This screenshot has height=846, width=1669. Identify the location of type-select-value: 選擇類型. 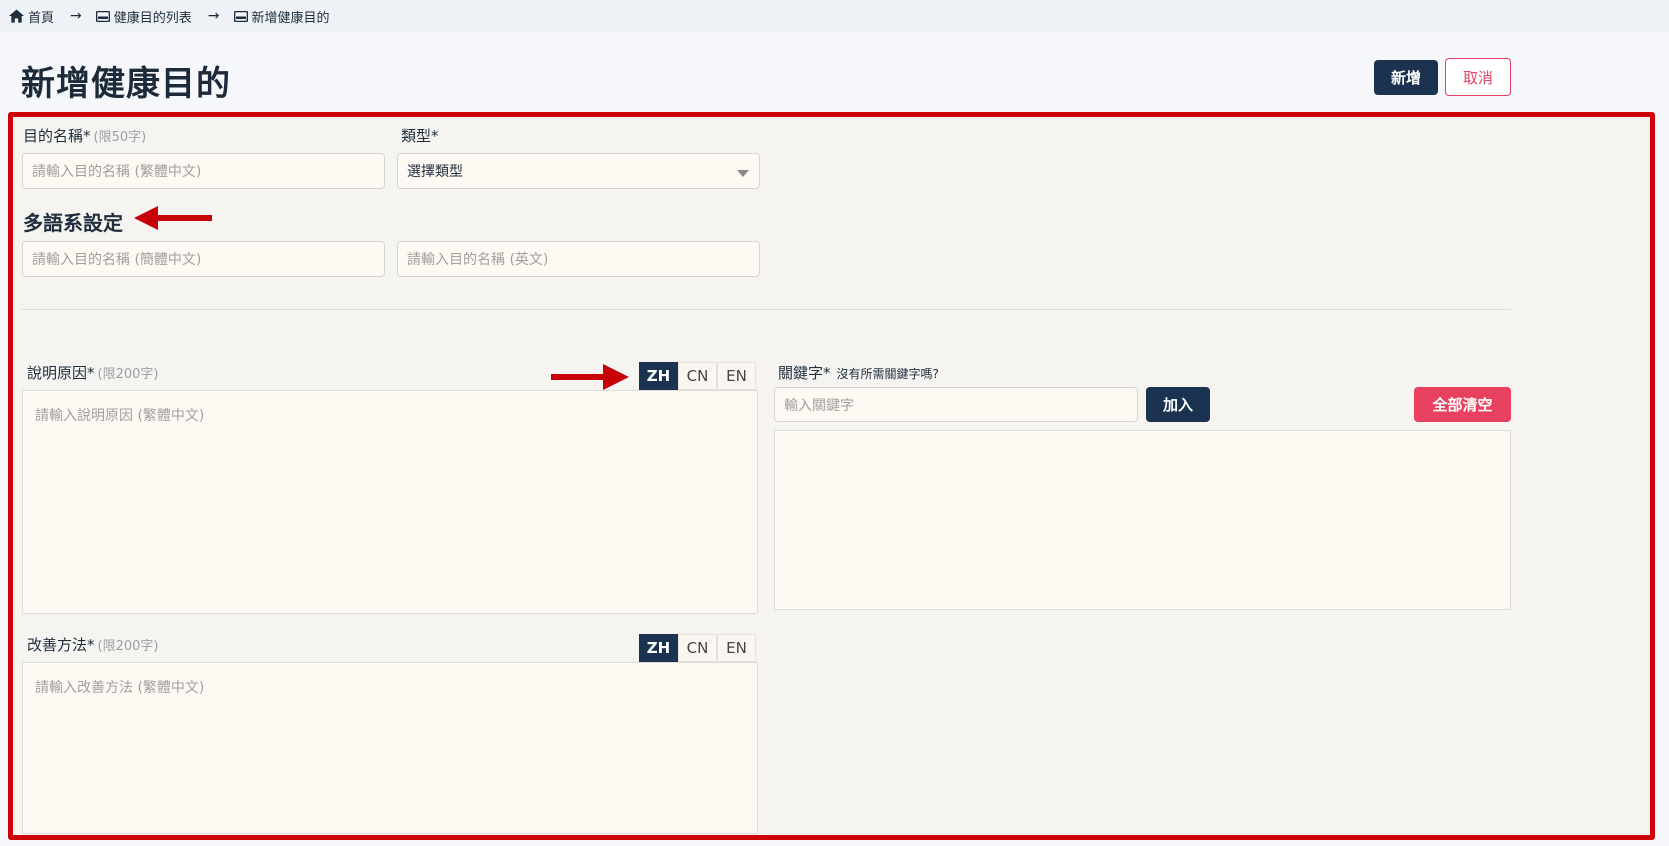
(435, 172).